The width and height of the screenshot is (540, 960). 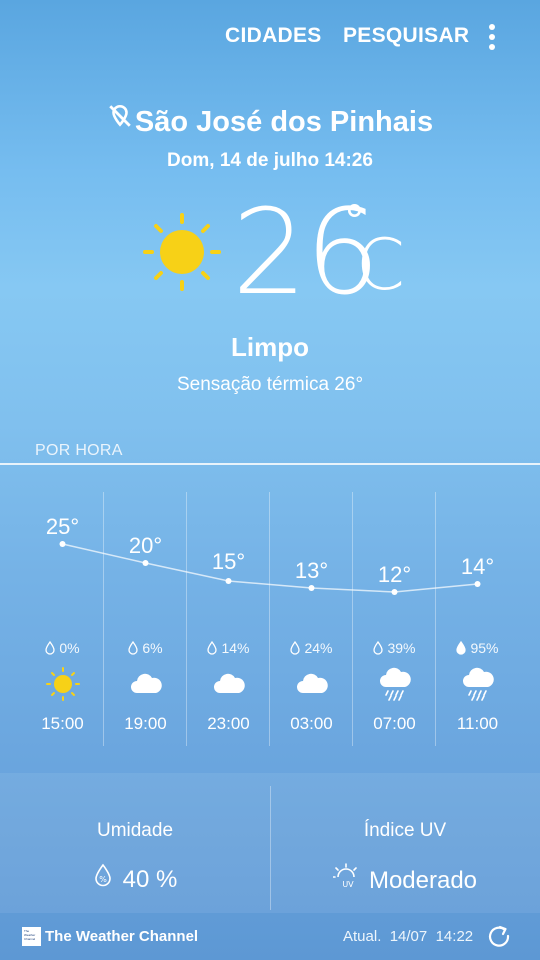 I want to click on hourly-temp: 20°, so click(x=145, y=545).